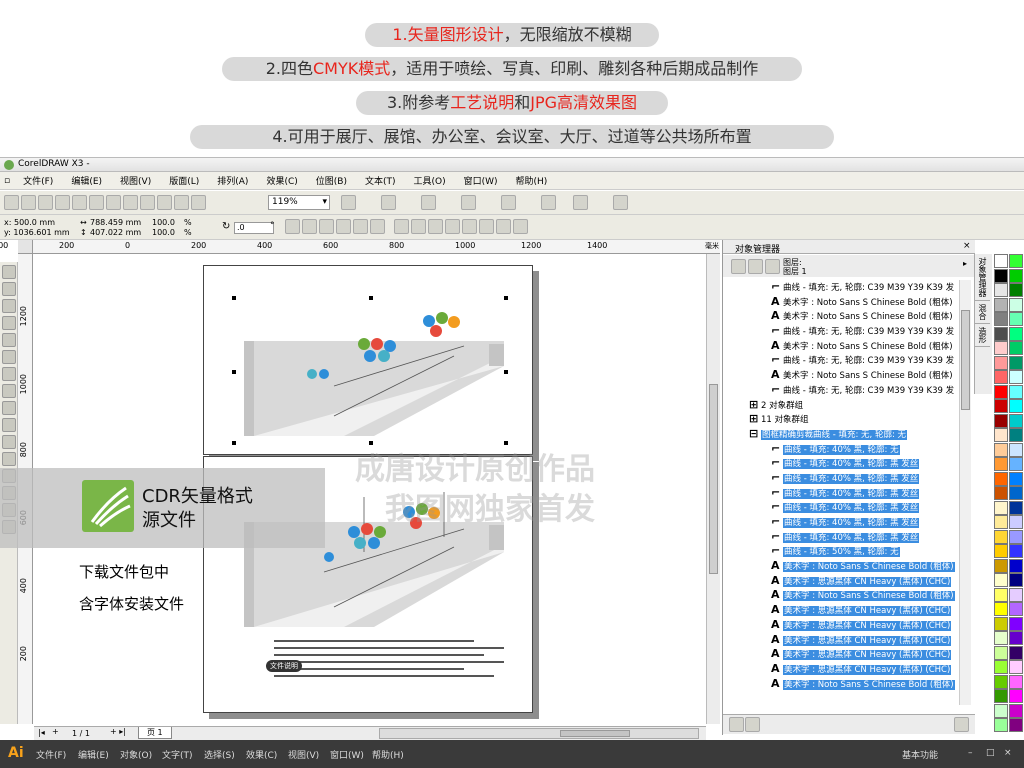 This screenshot has width=1024, height=768. What do you see at coordinates (115, 222) in the screenshot?
I see `w-field: 788.459 mm` at bounding box center [115, 222].